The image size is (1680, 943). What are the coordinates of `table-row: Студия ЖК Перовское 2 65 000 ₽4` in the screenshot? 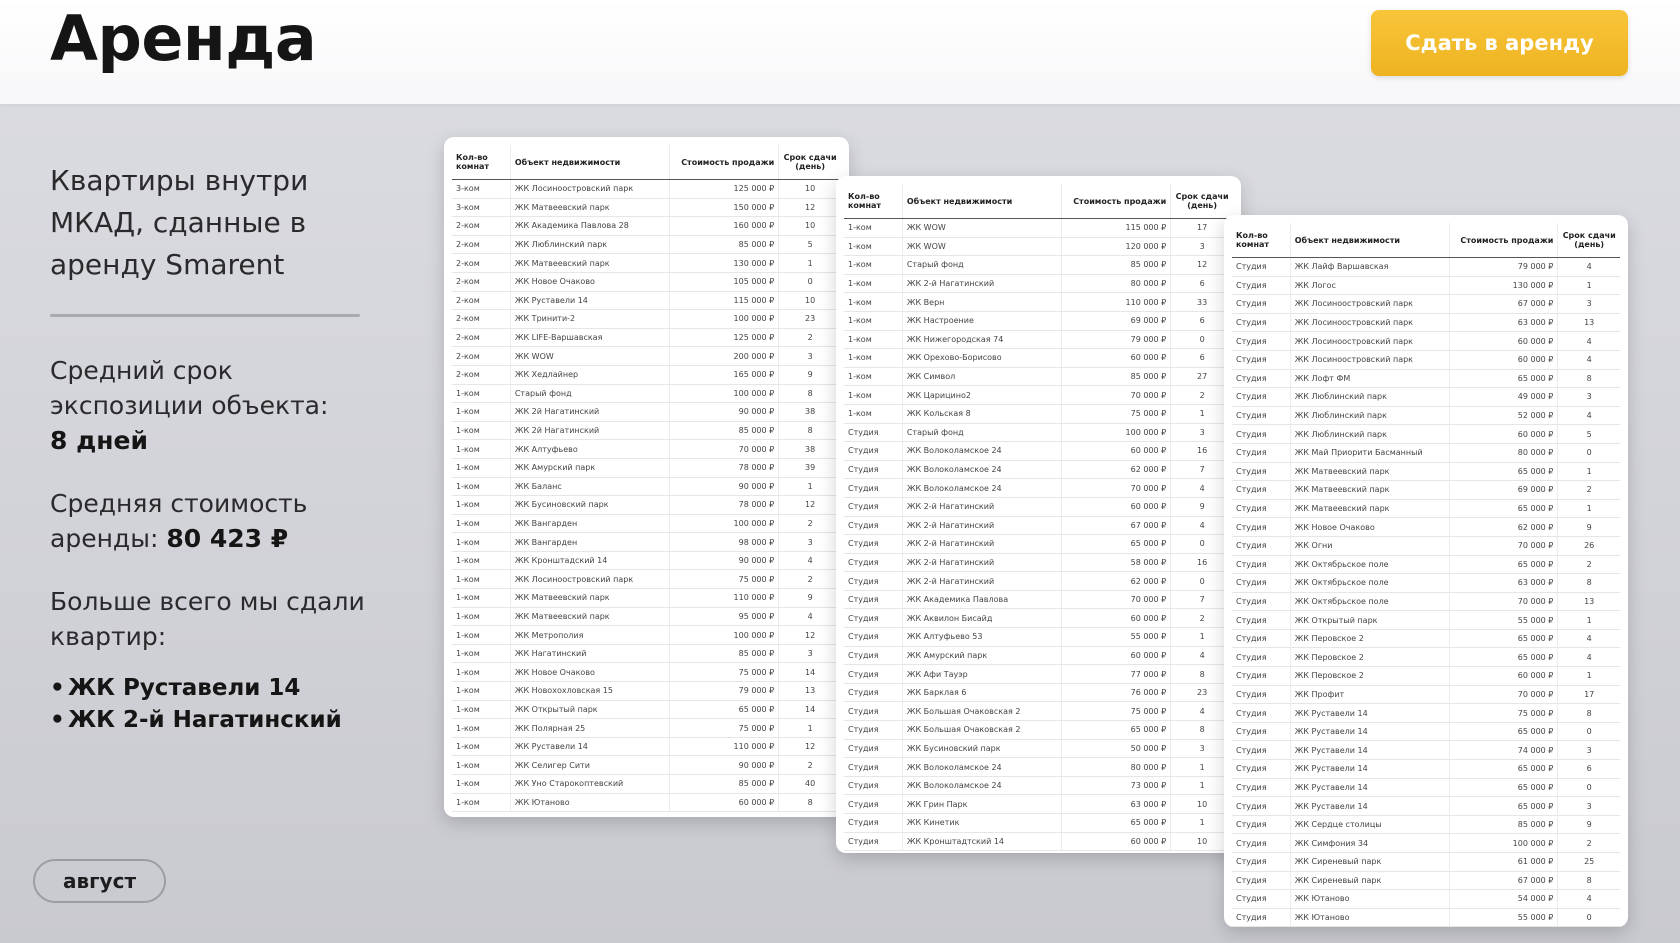 It's located at (1426, 639).